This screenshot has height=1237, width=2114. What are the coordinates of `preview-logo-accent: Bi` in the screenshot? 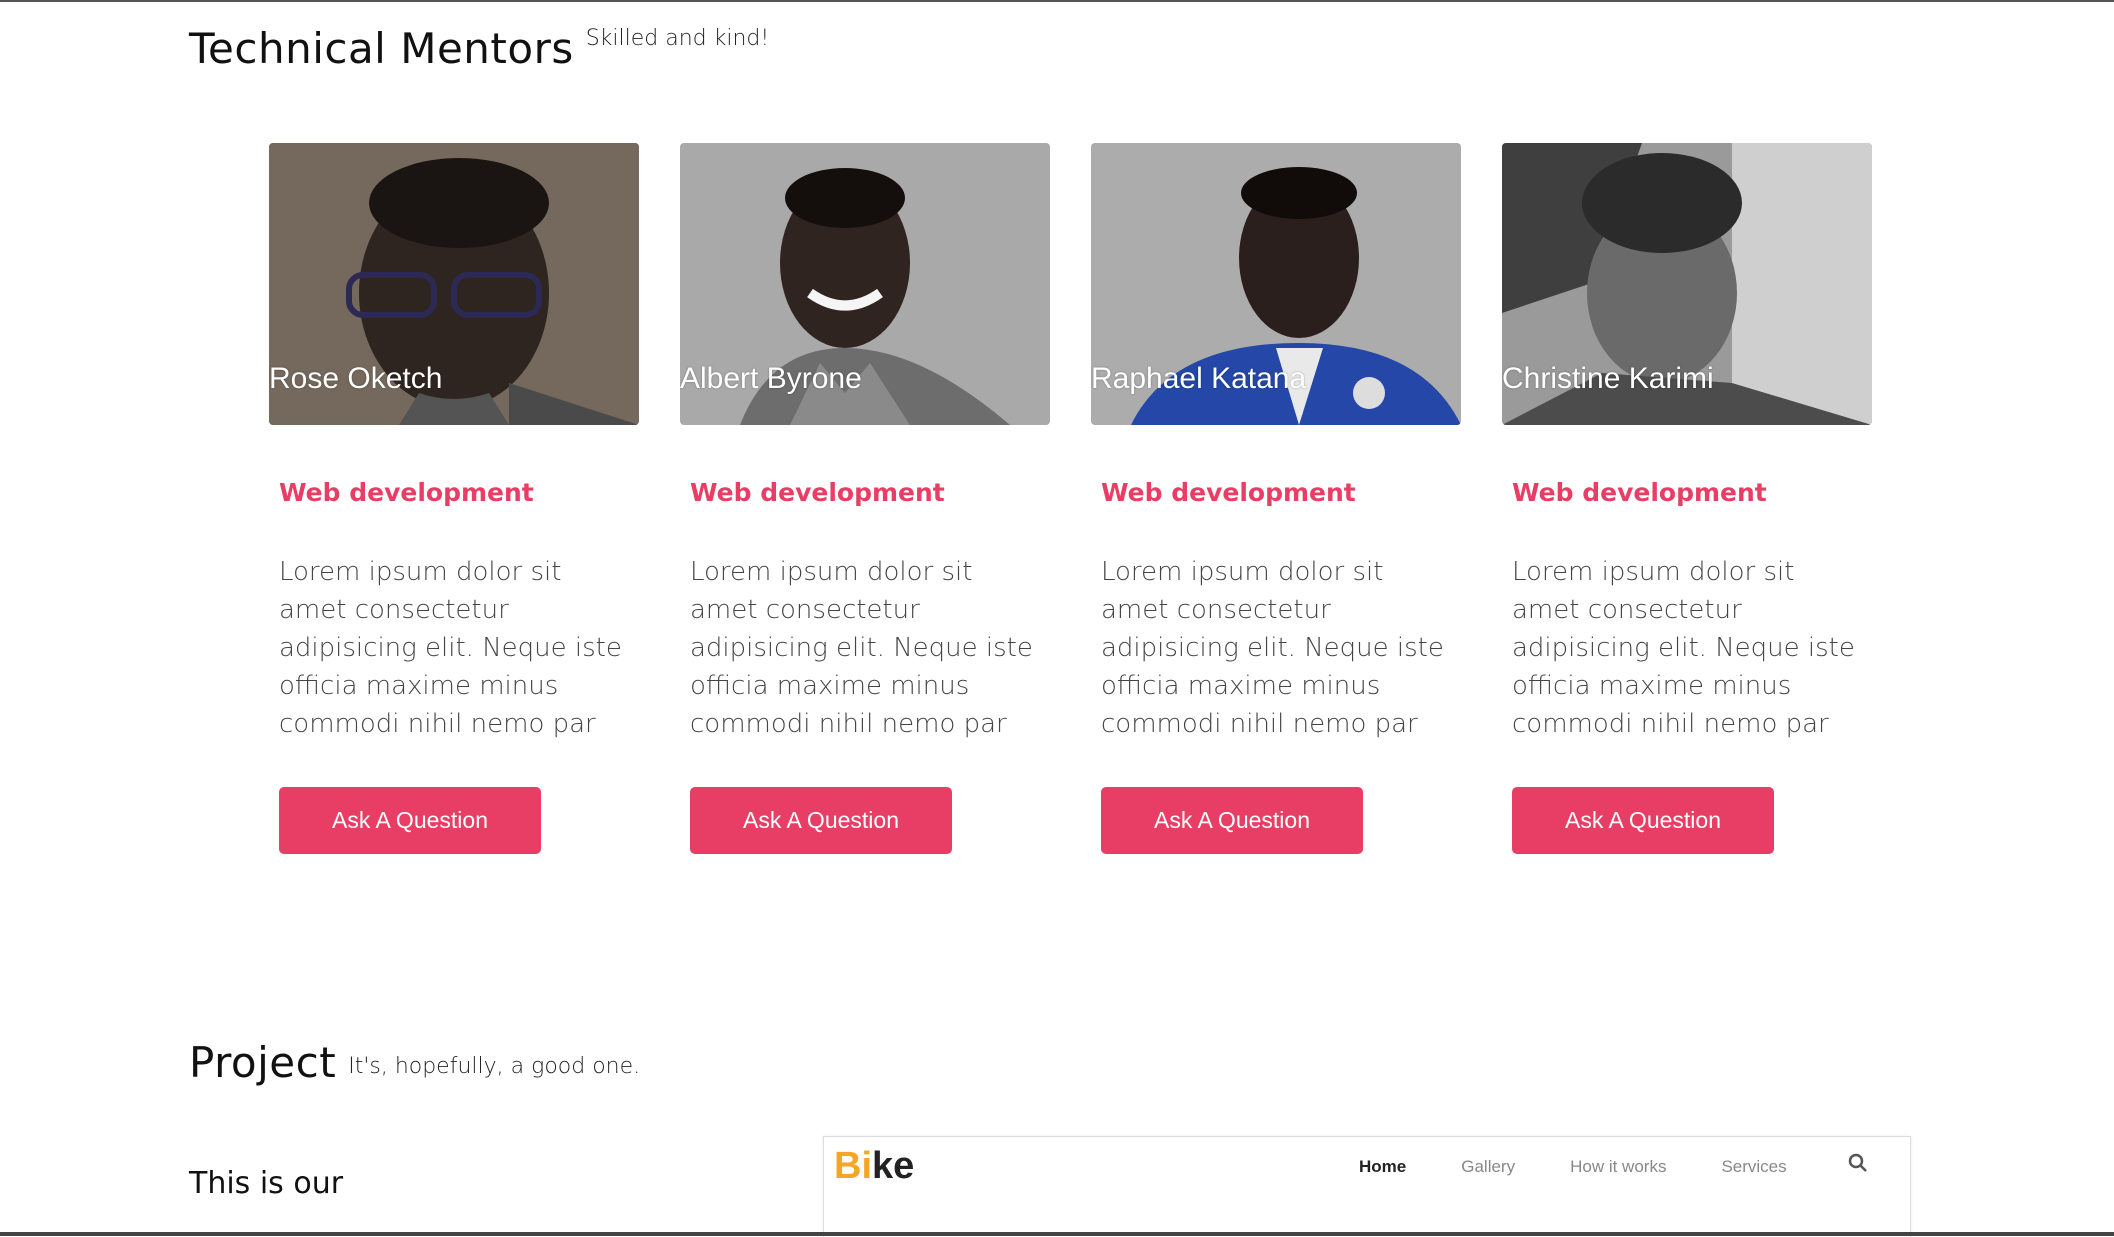 It's located at (853, 1166).